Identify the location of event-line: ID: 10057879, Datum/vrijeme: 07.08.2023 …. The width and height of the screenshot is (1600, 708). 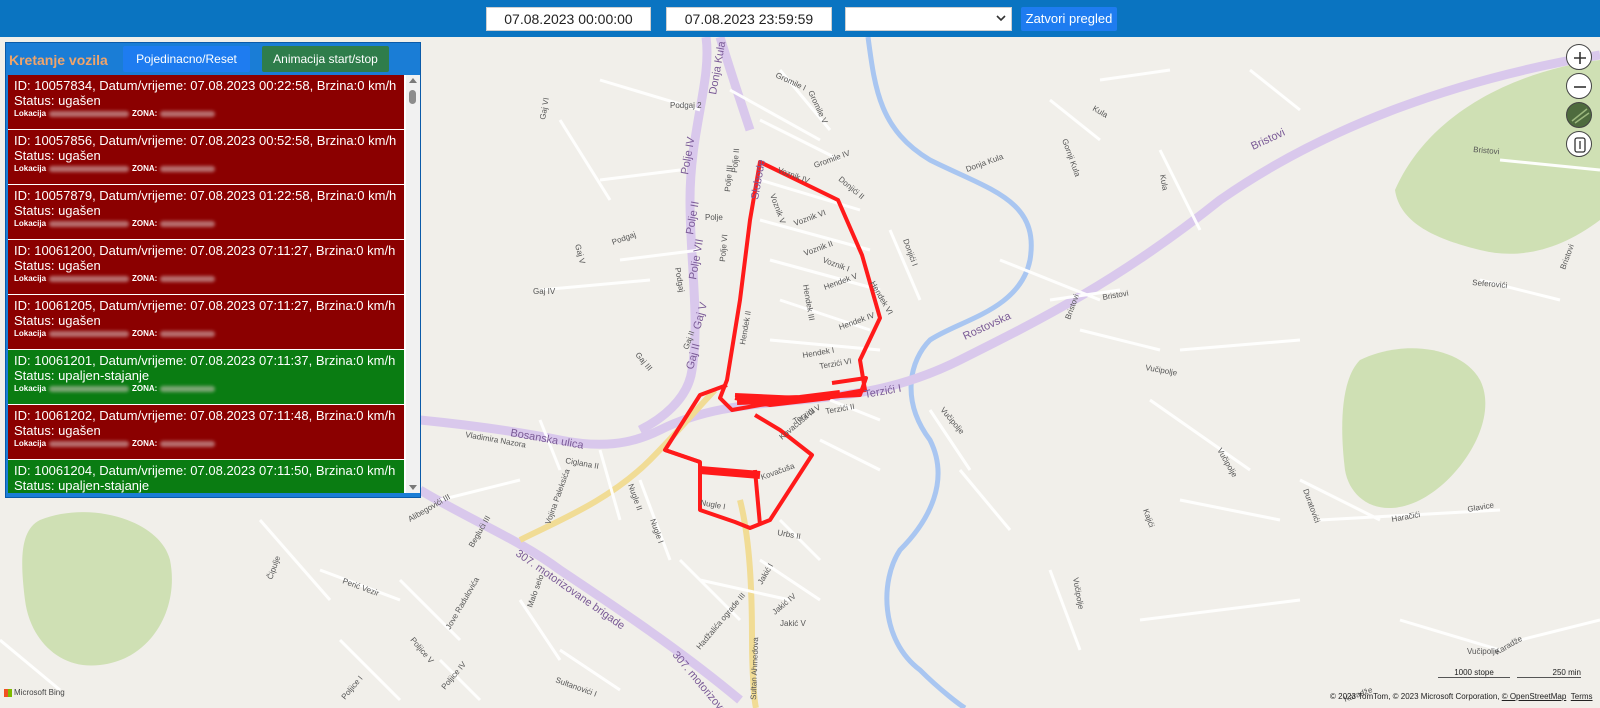
(205, 195).